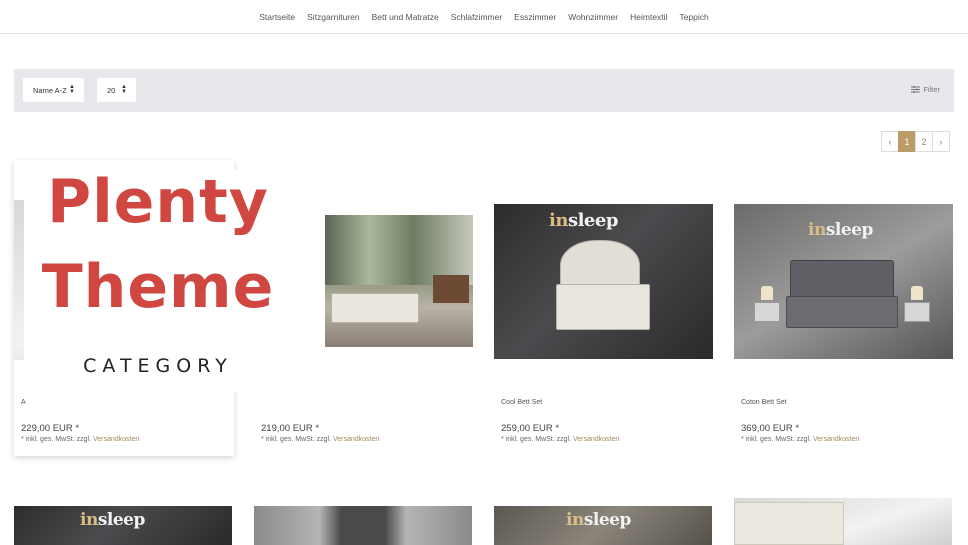 This screenshot has height=545, width=968. Describe the element at coordinates (484, 90) in the screenshot. I see `list-toolbar: Name A-Z ▲ ▼ 20 ▲ ▼ Filter` at that location.